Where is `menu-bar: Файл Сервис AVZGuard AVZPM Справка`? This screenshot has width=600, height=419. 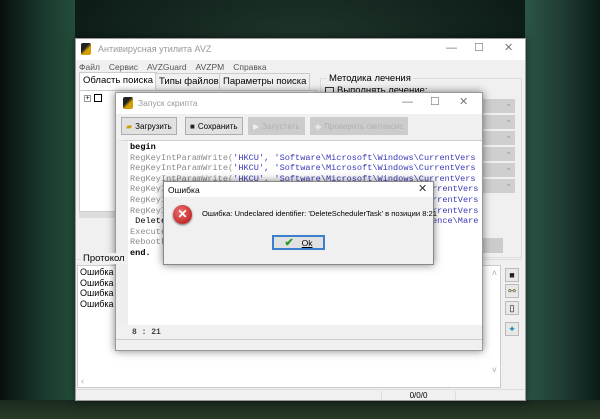 menu-bar: Файл Сервис AVZGuard AVZPM Справка is located at coordinates (173, 67).